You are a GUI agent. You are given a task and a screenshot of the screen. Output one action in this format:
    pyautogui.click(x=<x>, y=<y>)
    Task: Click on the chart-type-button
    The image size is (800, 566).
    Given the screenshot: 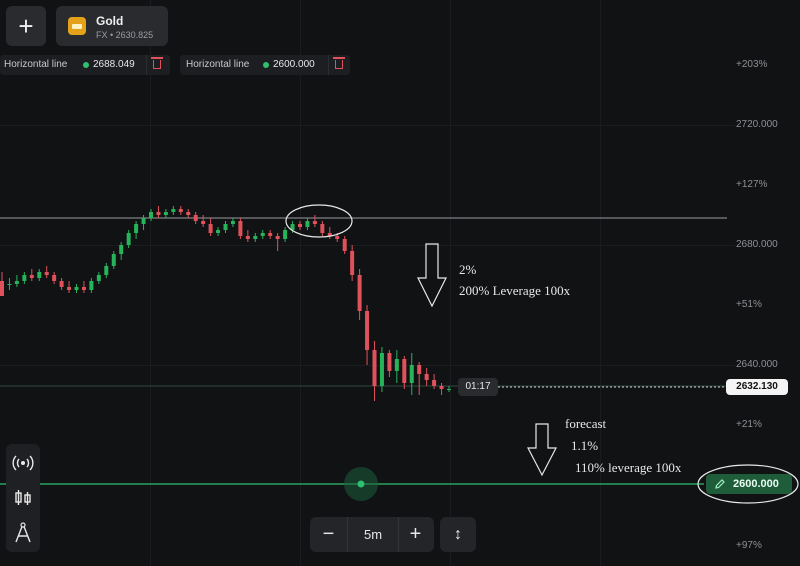 What is the action you would take?
    pyautogui.click(x=23, y=498)
    